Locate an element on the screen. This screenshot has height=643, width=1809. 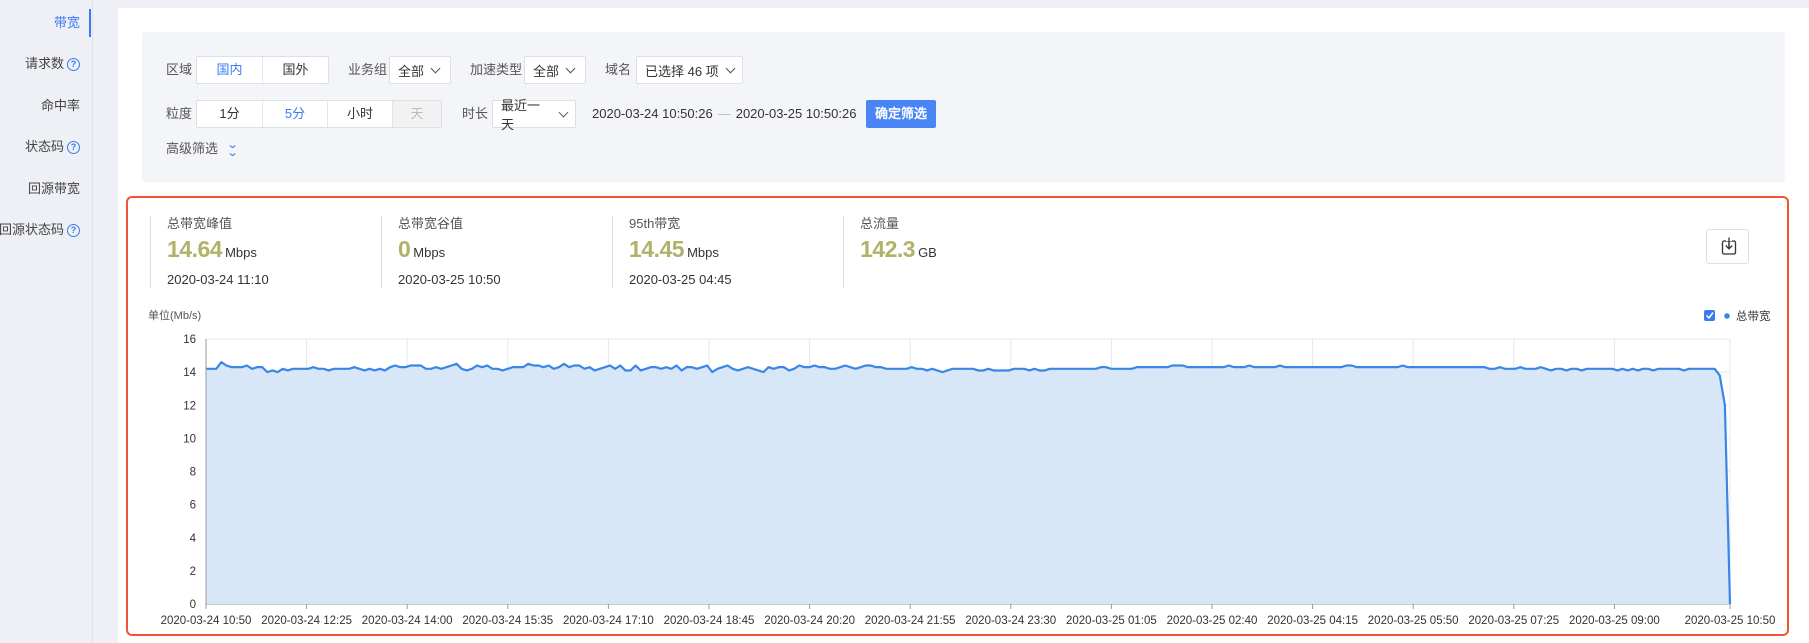
y-tick-label: 8 is located at coordinates (193, 473).